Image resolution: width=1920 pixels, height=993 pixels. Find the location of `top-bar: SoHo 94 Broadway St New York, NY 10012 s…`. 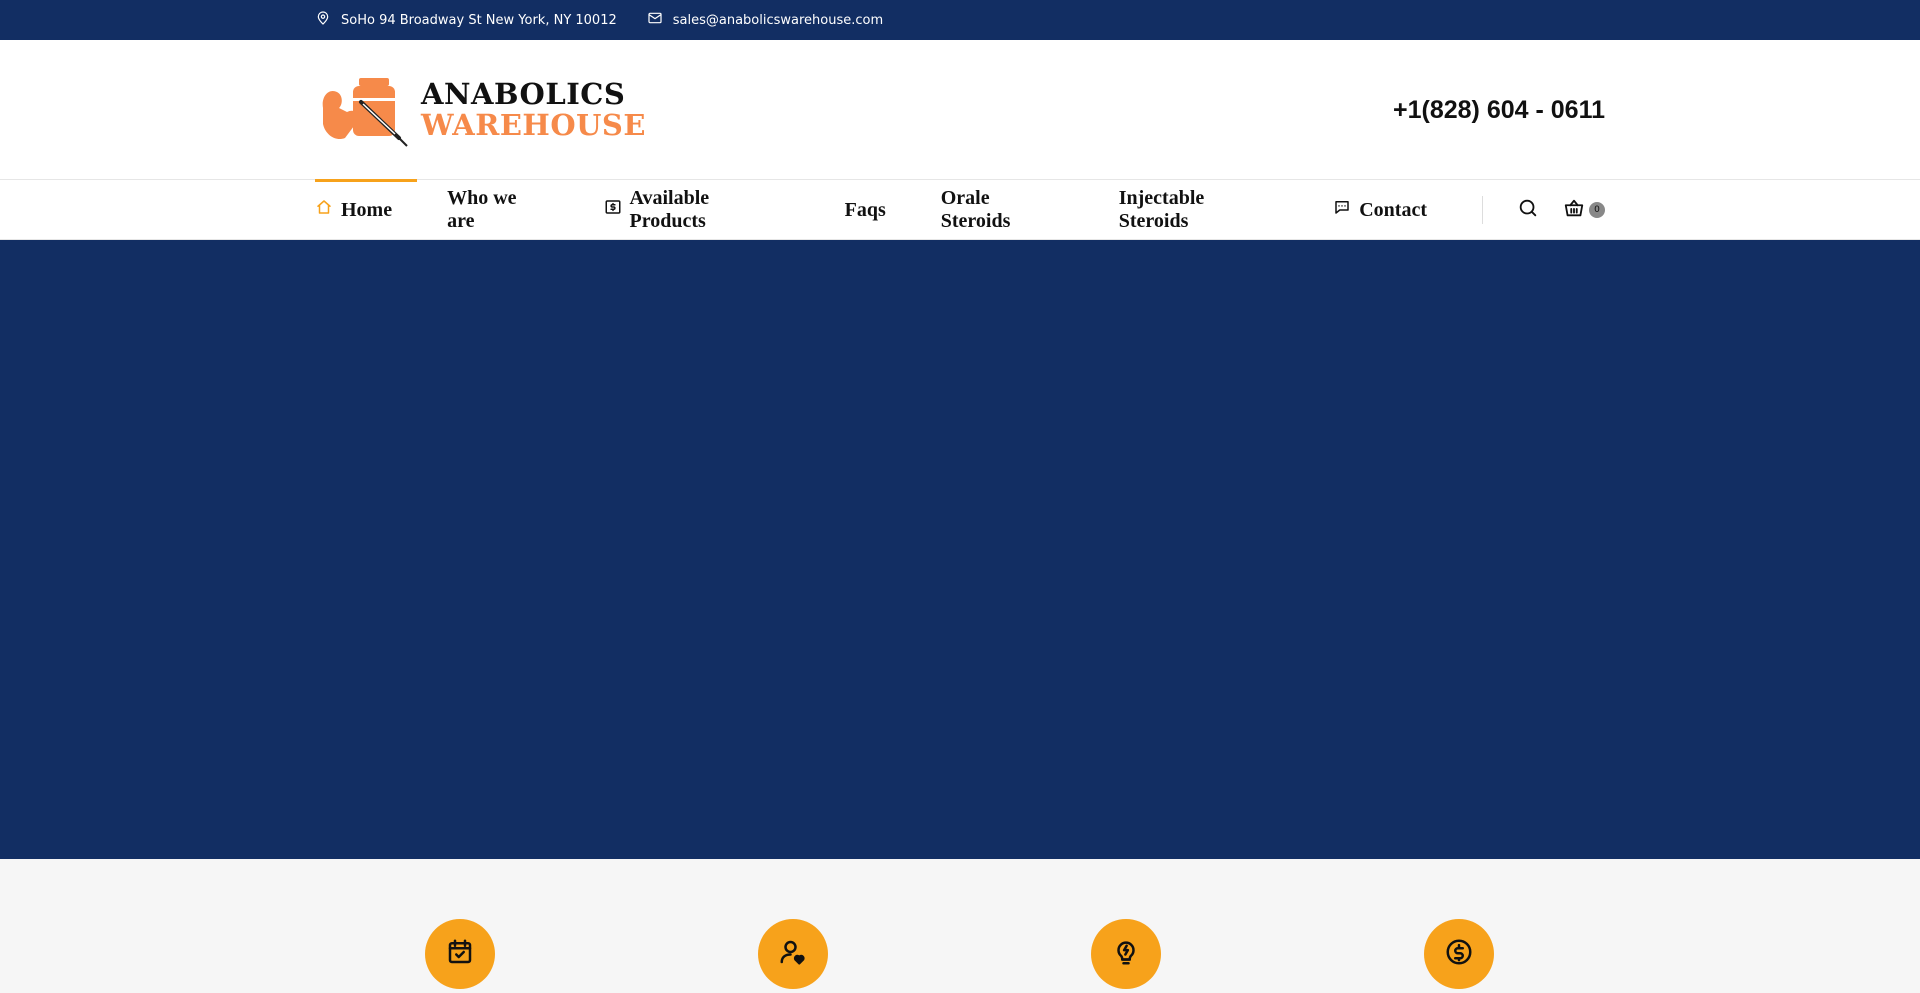

top-bar: SoHo 94 Broadway St New York, NY 10012 s… is located at coordinates (960, 20).